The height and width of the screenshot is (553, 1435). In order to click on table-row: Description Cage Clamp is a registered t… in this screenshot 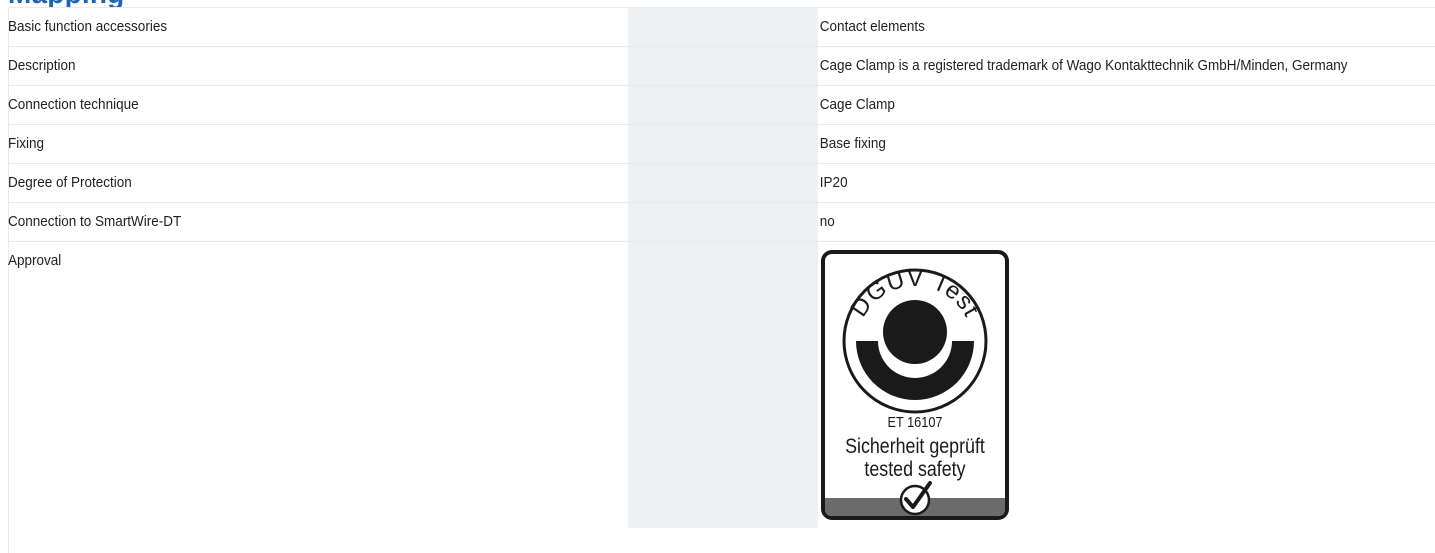, I will do `click(721, 66)`.